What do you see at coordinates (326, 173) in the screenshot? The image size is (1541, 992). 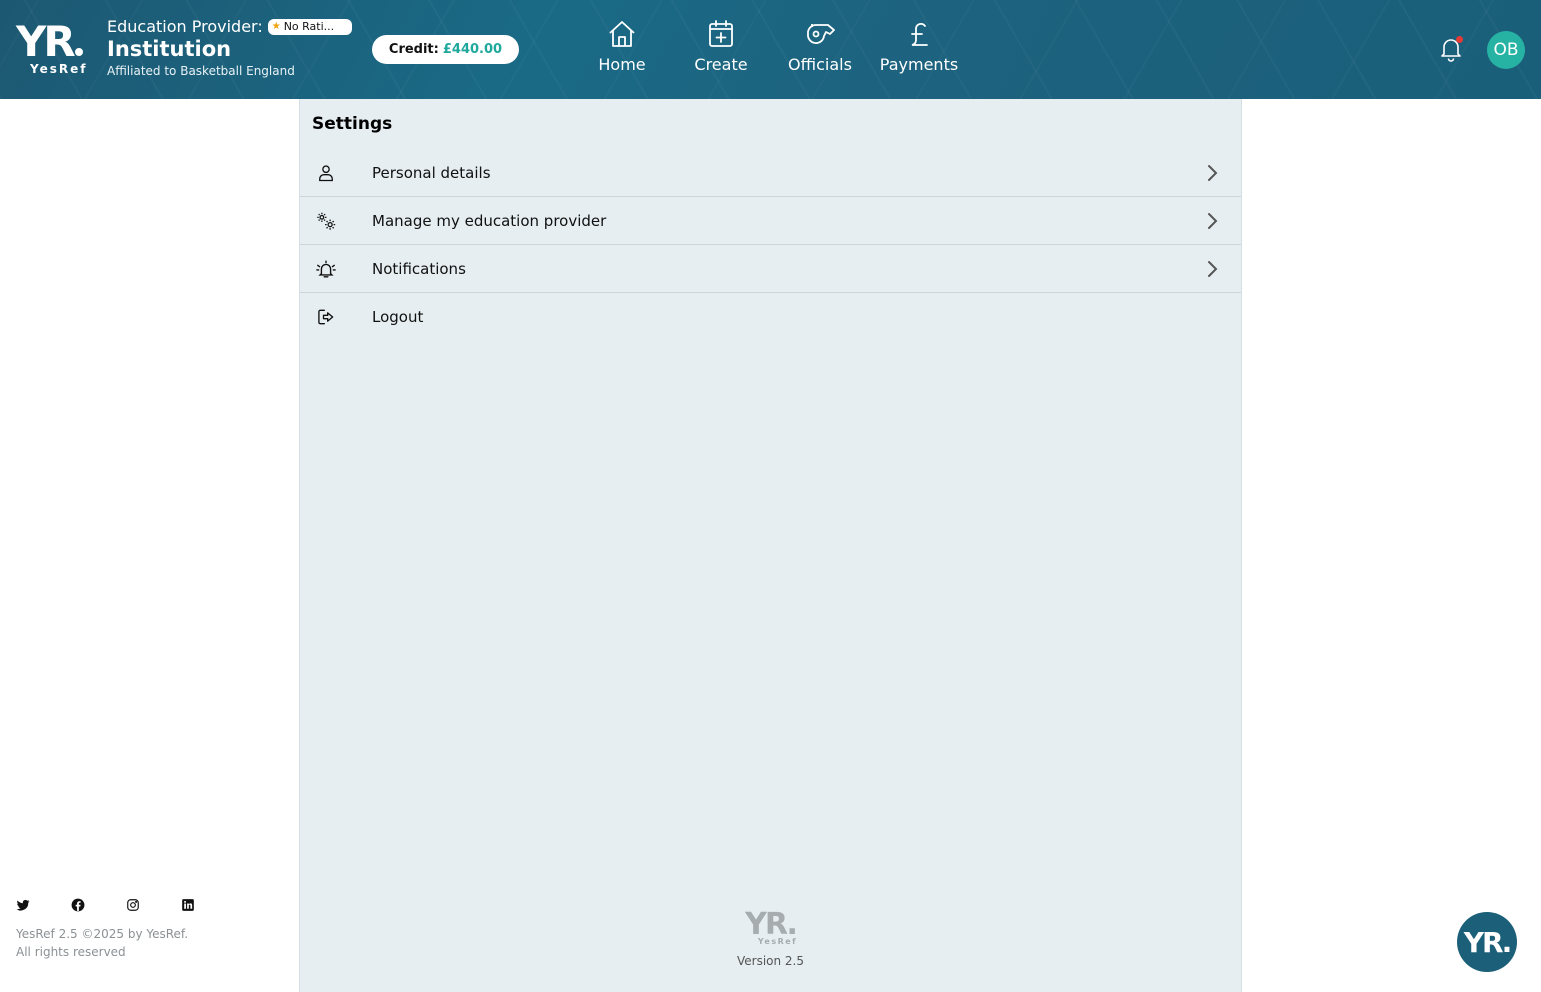 I see `person-icon` at bounding box center [326, 173].